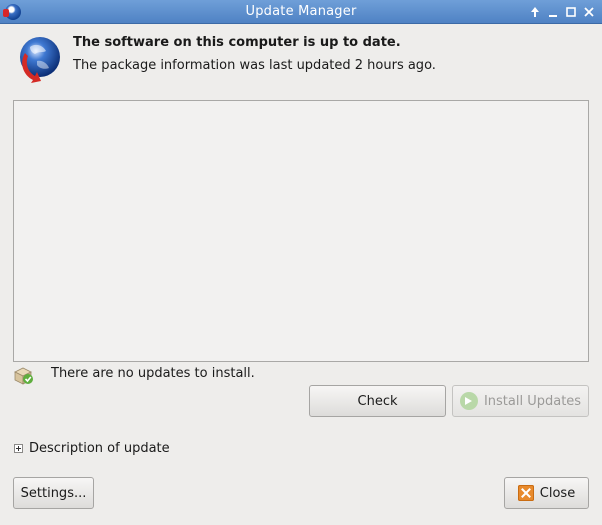 The height and width of the screenshot is (525, 602). I want to click on install-updates-label: Install Updates, so click(532, 401).